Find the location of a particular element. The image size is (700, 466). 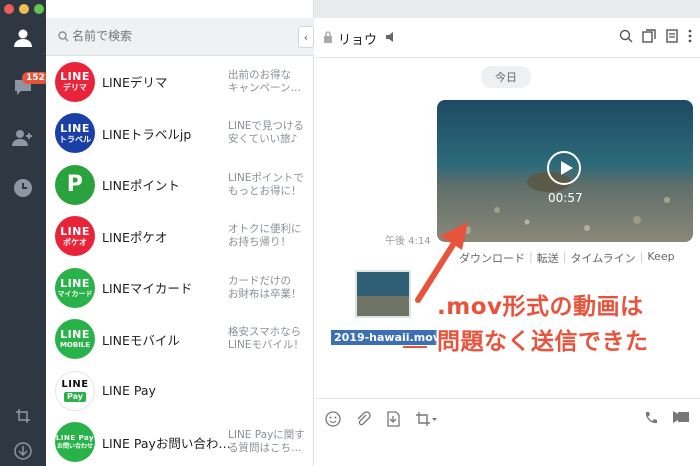

chat-name: LINEマイカード is located at coordinates (147, 289).